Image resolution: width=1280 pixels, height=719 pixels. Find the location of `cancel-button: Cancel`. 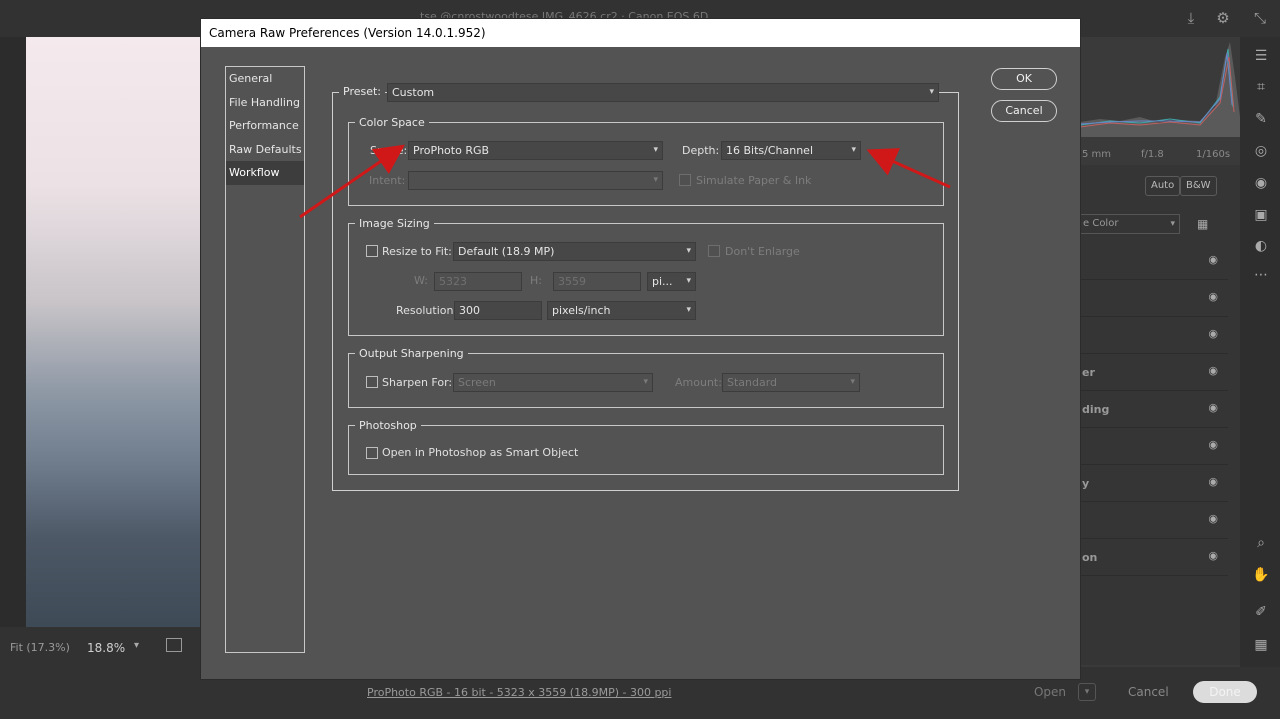

cancel-button: Cancel is located at coordinates (1024, 111).